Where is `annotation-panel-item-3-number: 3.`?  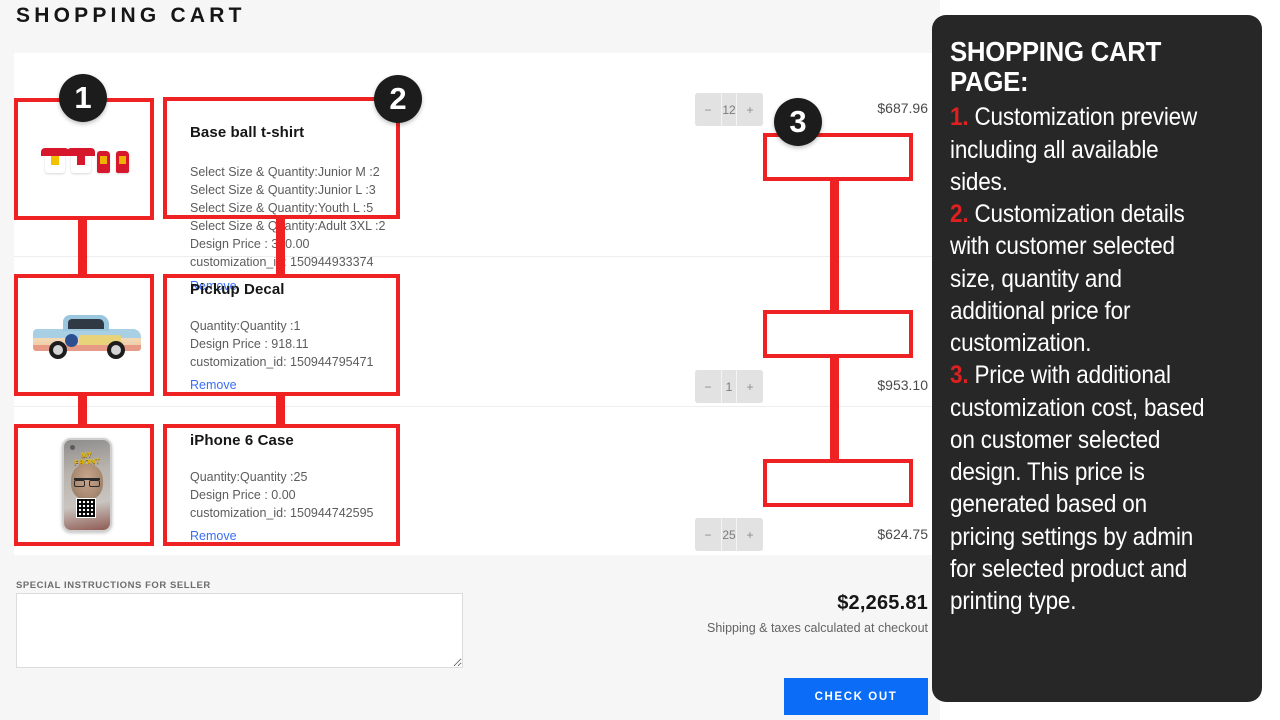
annotation-panel-item-3-number: 3. is located at coordinates (959, 375).